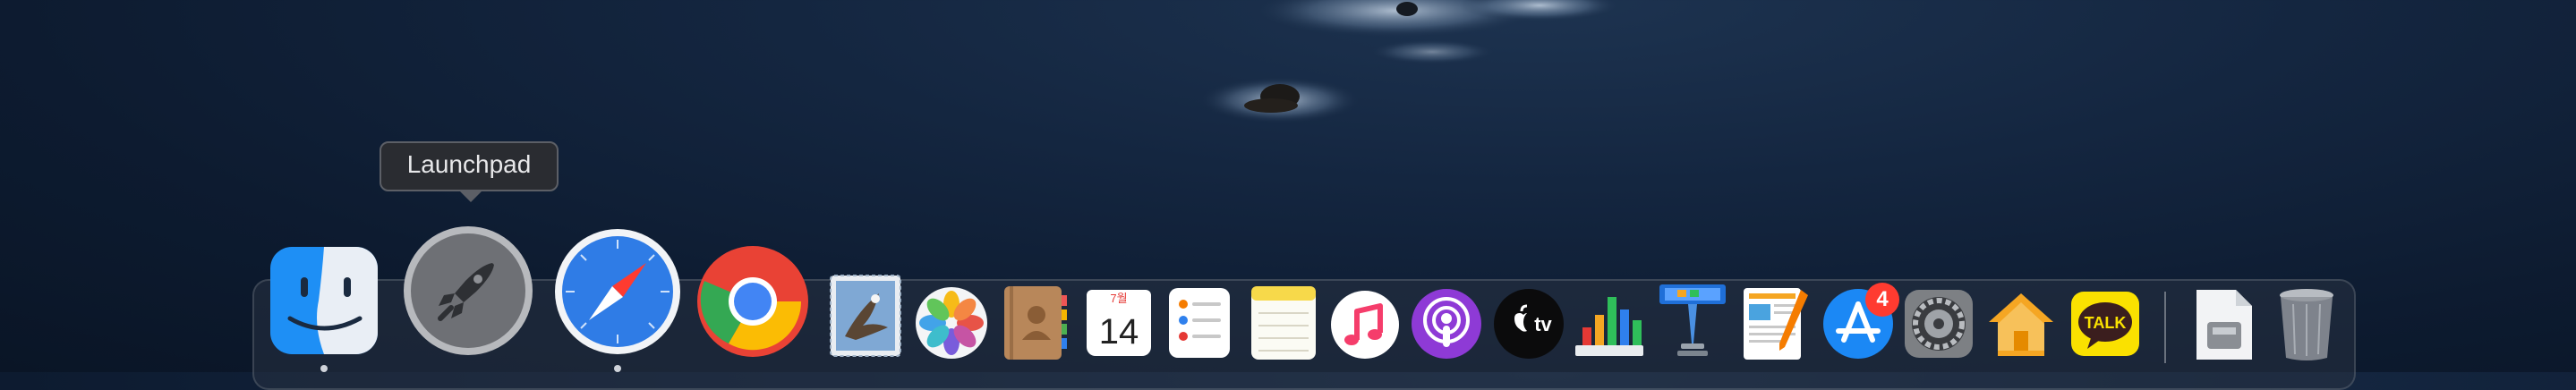  I want to click on keynote-podium-icon, so click(1692, 321).